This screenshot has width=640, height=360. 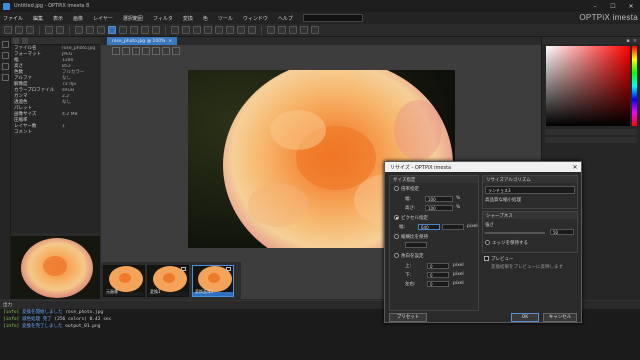 What do you see at coordinates (197, 30) in the screenshot?
I see `filter-icon` at bounding box center [197, 30].